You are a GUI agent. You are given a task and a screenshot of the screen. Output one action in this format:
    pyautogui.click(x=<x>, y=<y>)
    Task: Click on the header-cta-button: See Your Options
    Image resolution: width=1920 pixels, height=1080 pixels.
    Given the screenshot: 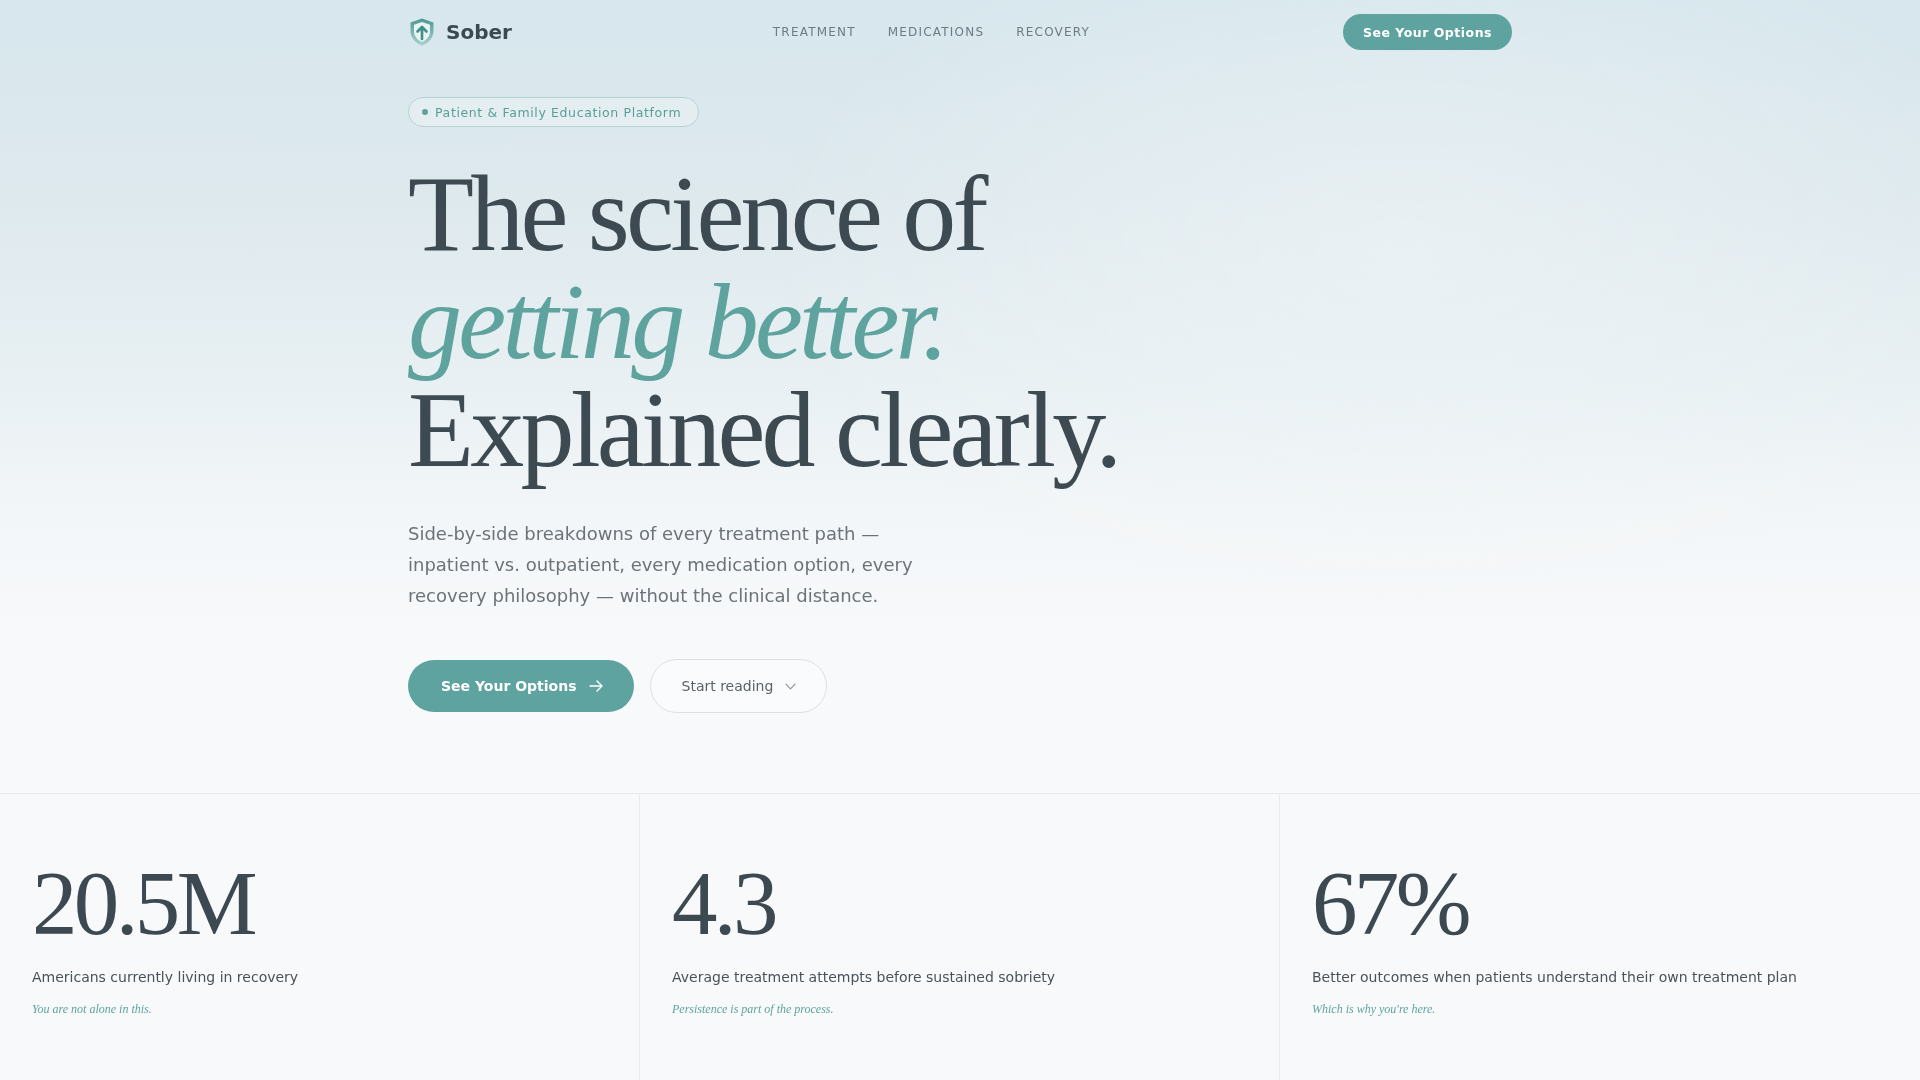 What is the action you would take?
    pyautogui.click(x=1427, y=32)
    